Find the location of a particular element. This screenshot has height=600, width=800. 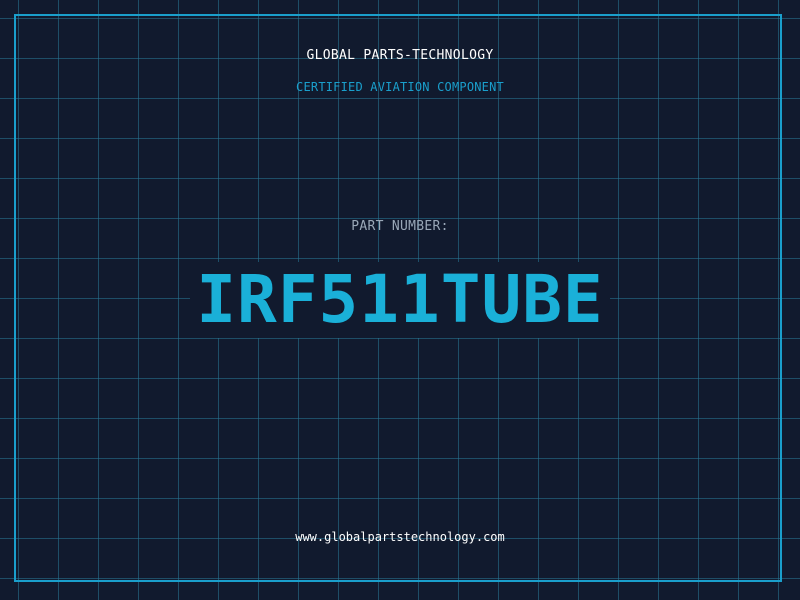

part-number-container: IRF511TUBE is located at coordinates (400, 300).